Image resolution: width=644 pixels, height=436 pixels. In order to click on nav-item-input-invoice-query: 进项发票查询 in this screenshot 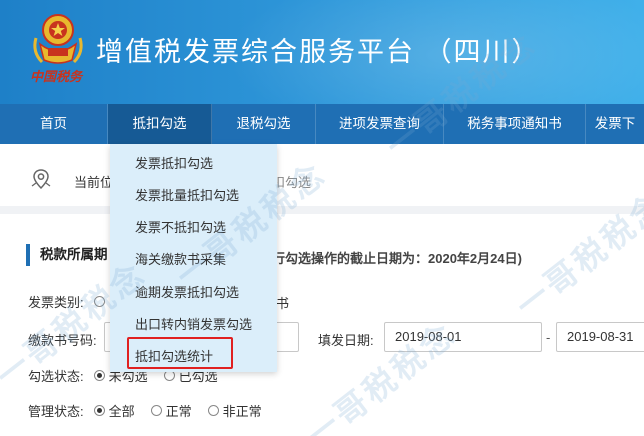, I will do `click(380, 124)`.